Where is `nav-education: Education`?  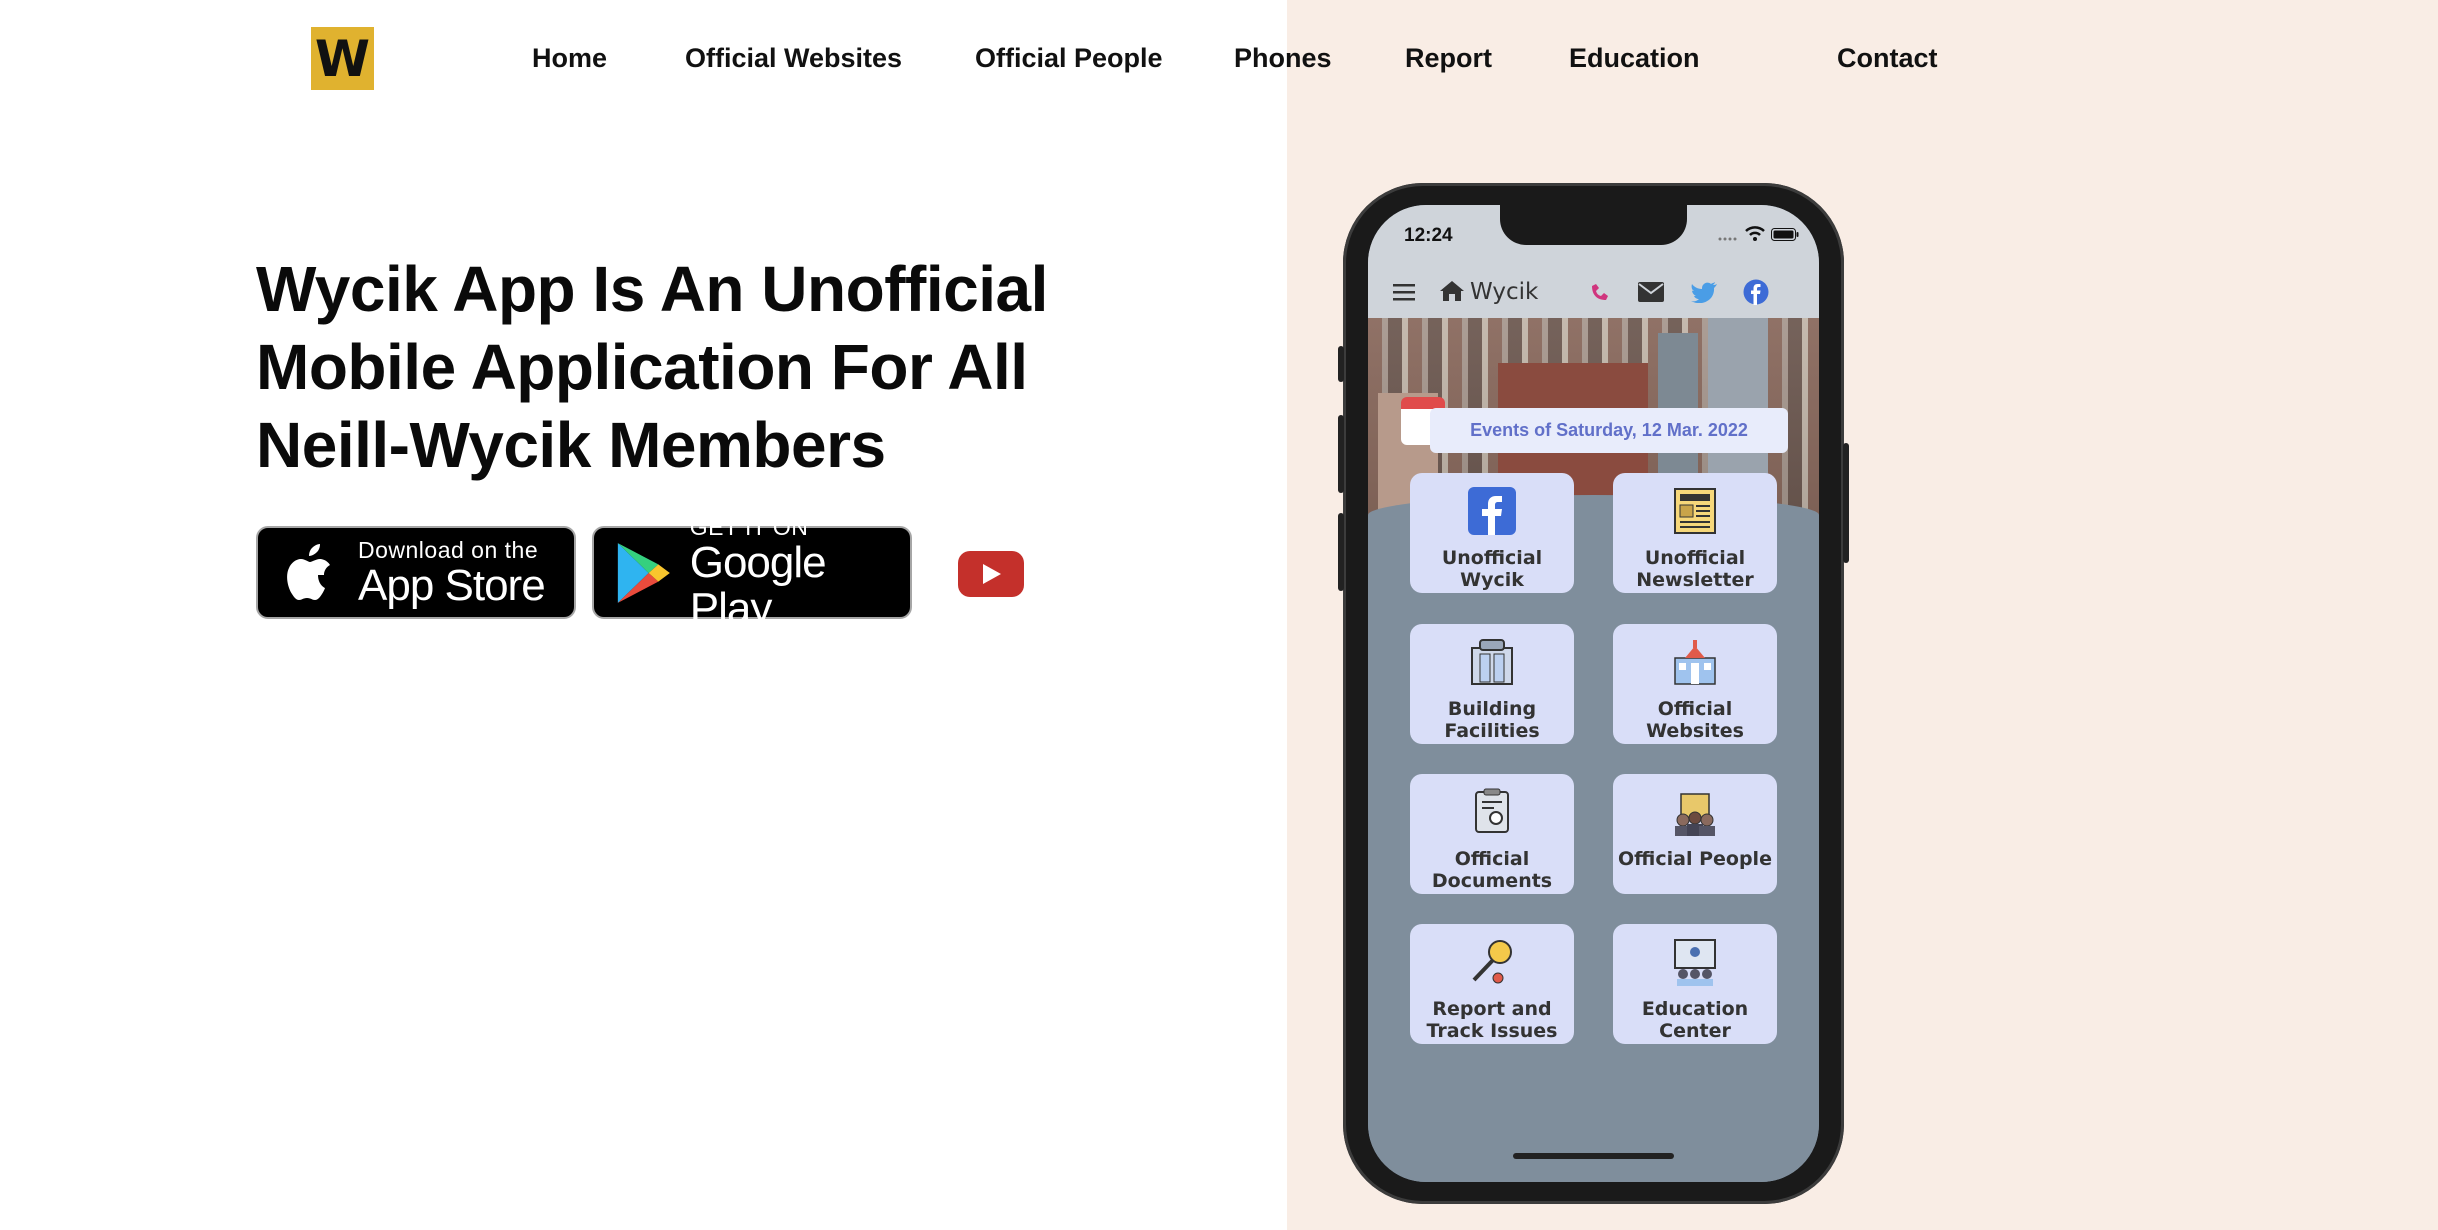
nav-education: Education is located at coordinates (1634, 58).